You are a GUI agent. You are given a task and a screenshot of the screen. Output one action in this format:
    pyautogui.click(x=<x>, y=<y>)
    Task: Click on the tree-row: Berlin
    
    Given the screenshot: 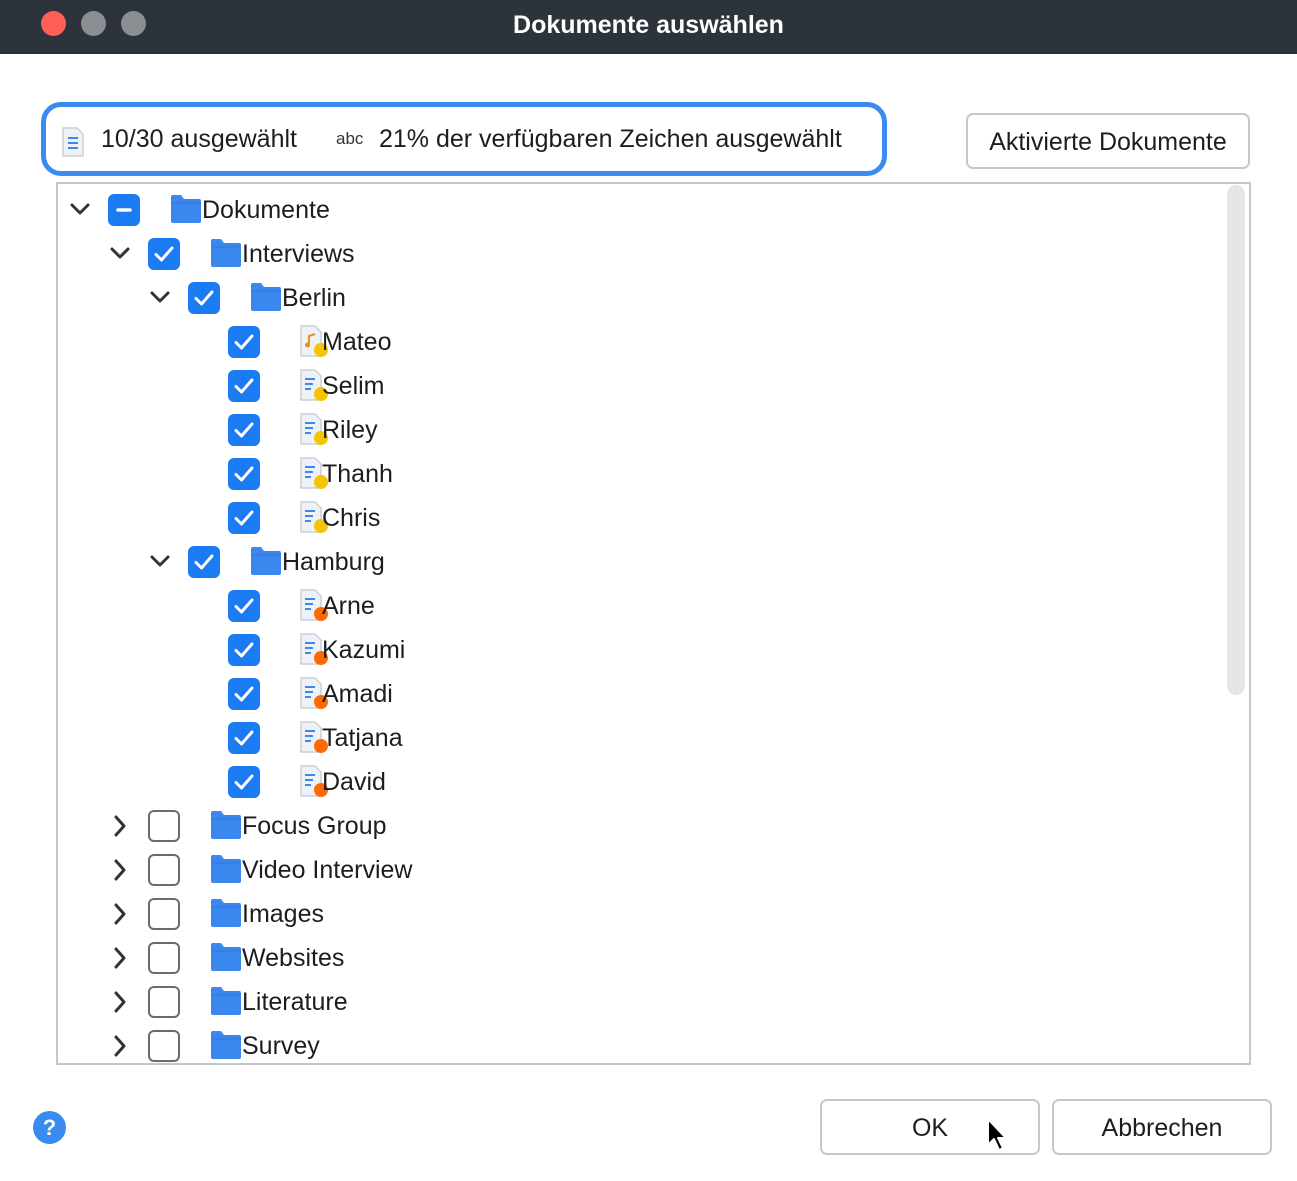 What is the action you would take?
    pyautogui.click(x=638, y=298)
    